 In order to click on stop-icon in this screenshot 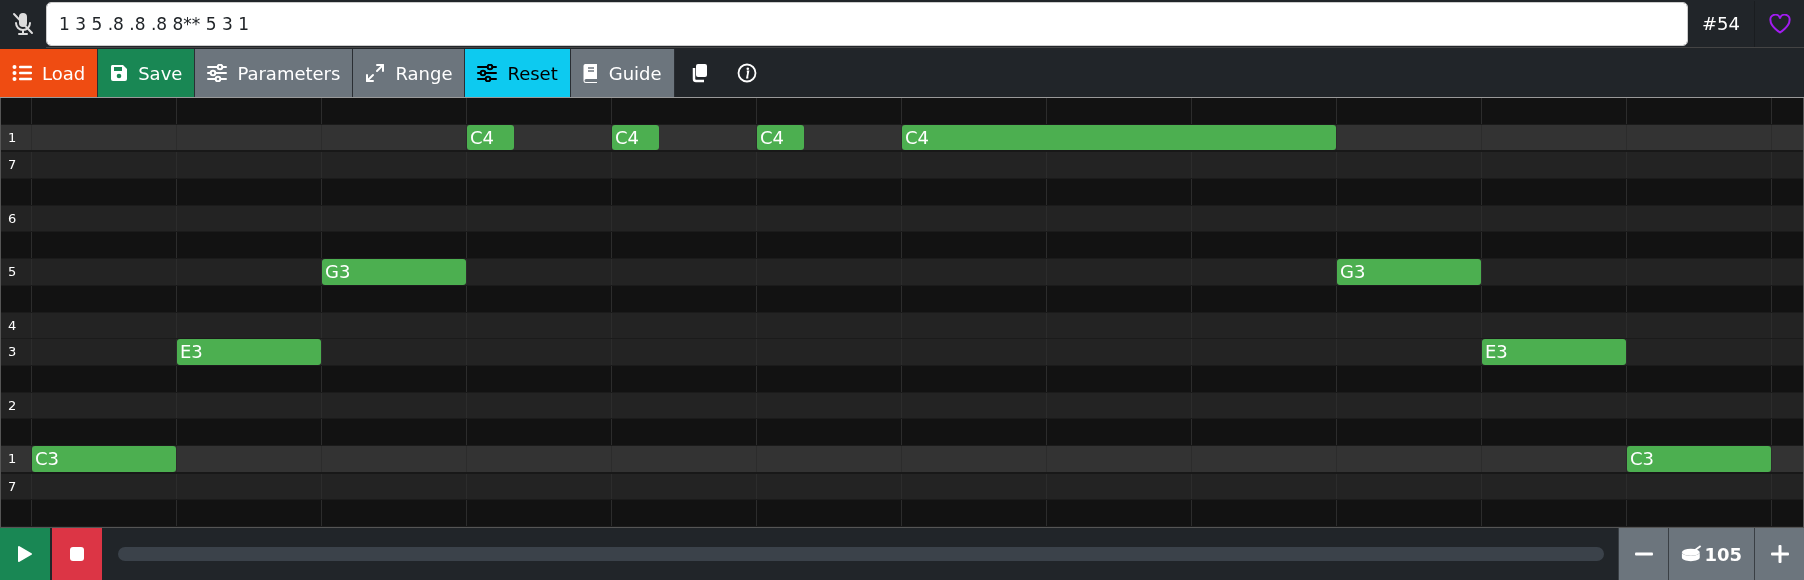, I will do `click(77, 554)`.